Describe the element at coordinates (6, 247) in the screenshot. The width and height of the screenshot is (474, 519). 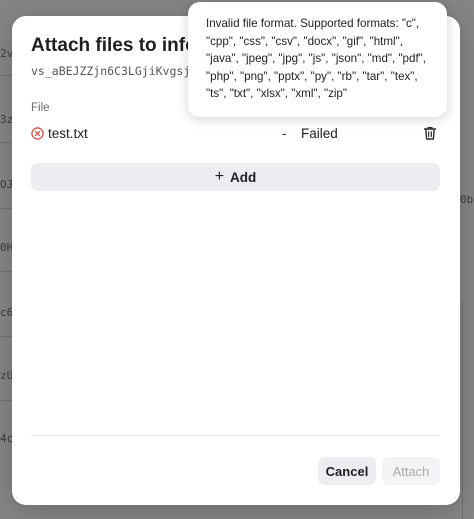
I see `background-text-fragment: 0H` at that location.